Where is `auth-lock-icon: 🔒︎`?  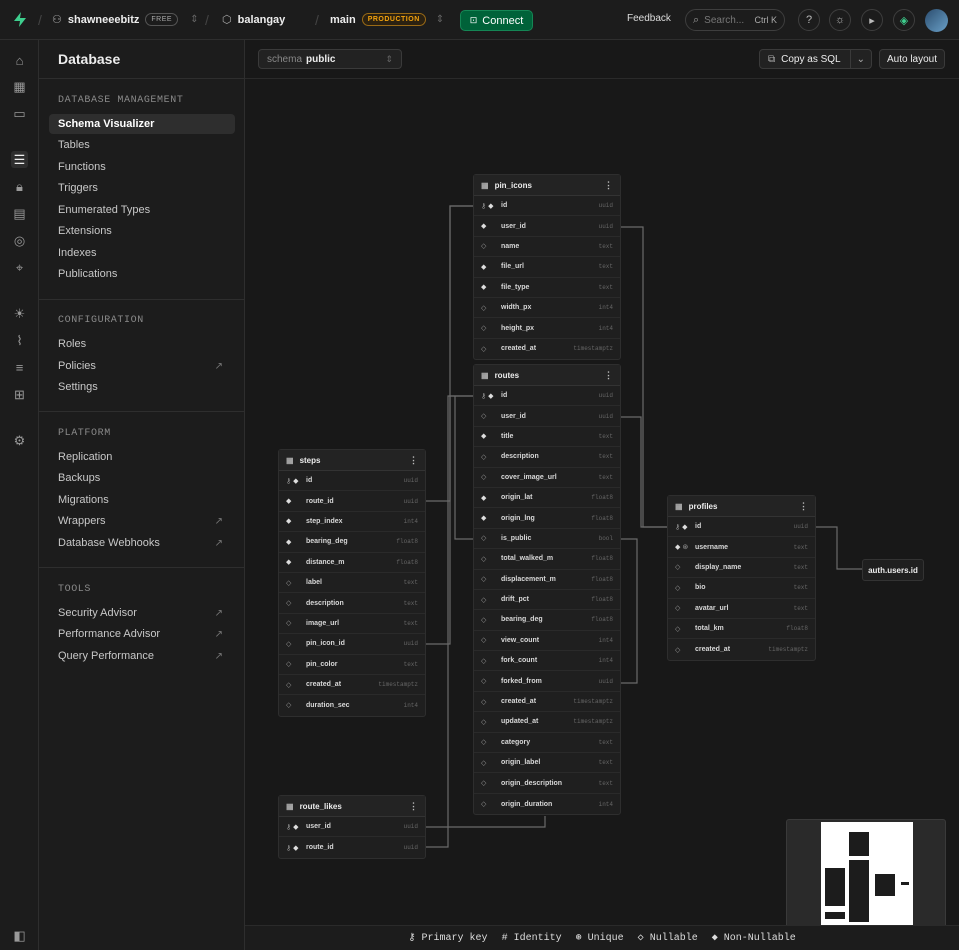
auth-lock-icon: 🔒︎ is located at coordinates (19, 186).